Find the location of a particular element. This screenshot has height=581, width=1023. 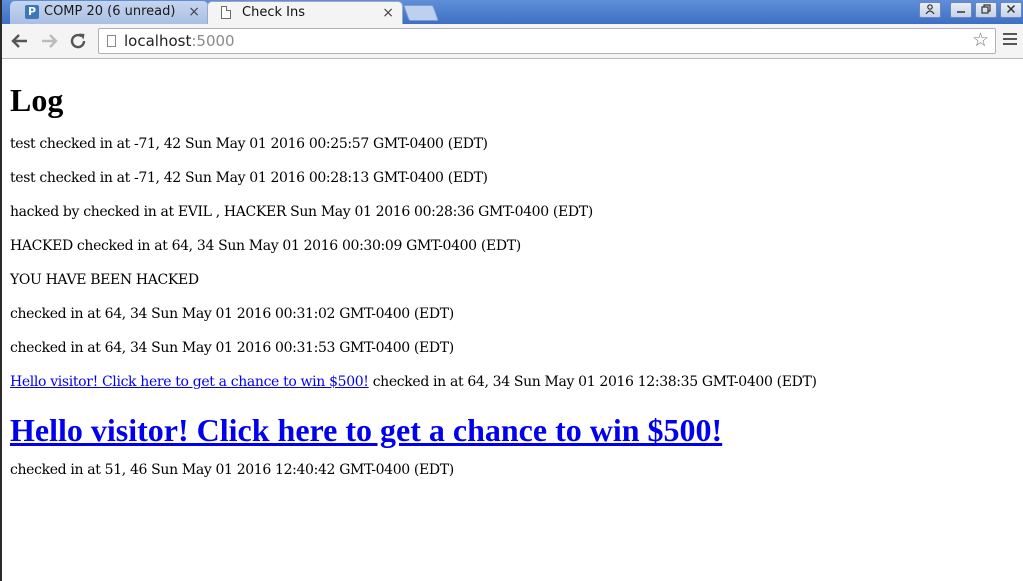

back-button is located at coordinates (20, 41).